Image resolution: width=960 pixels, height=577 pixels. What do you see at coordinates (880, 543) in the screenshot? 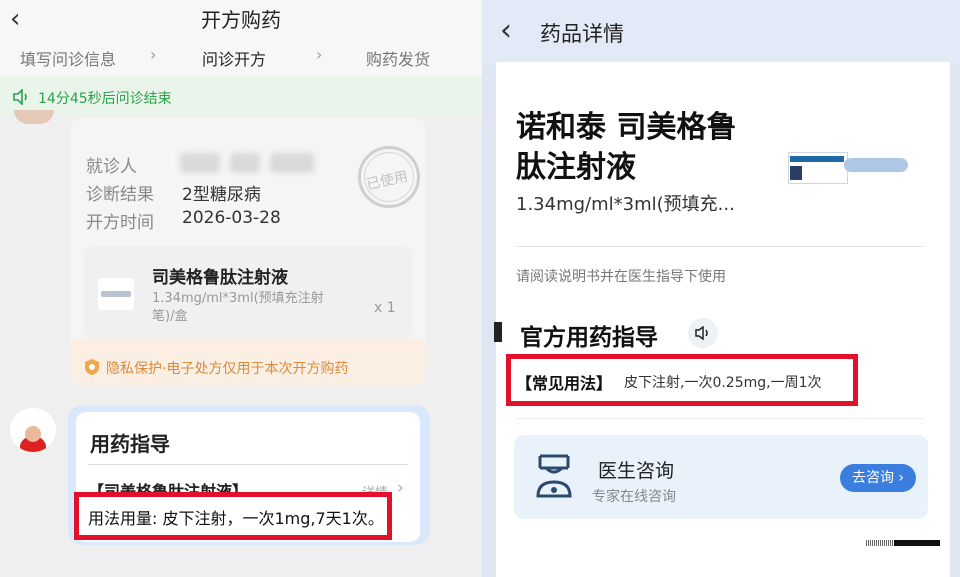
I see `pagination-indicator` at bounding box center [880, 543].